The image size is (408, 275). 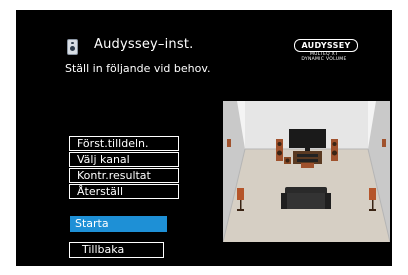 I want to click on page-title: Audyssey–inst., so click(x=144, y=44).